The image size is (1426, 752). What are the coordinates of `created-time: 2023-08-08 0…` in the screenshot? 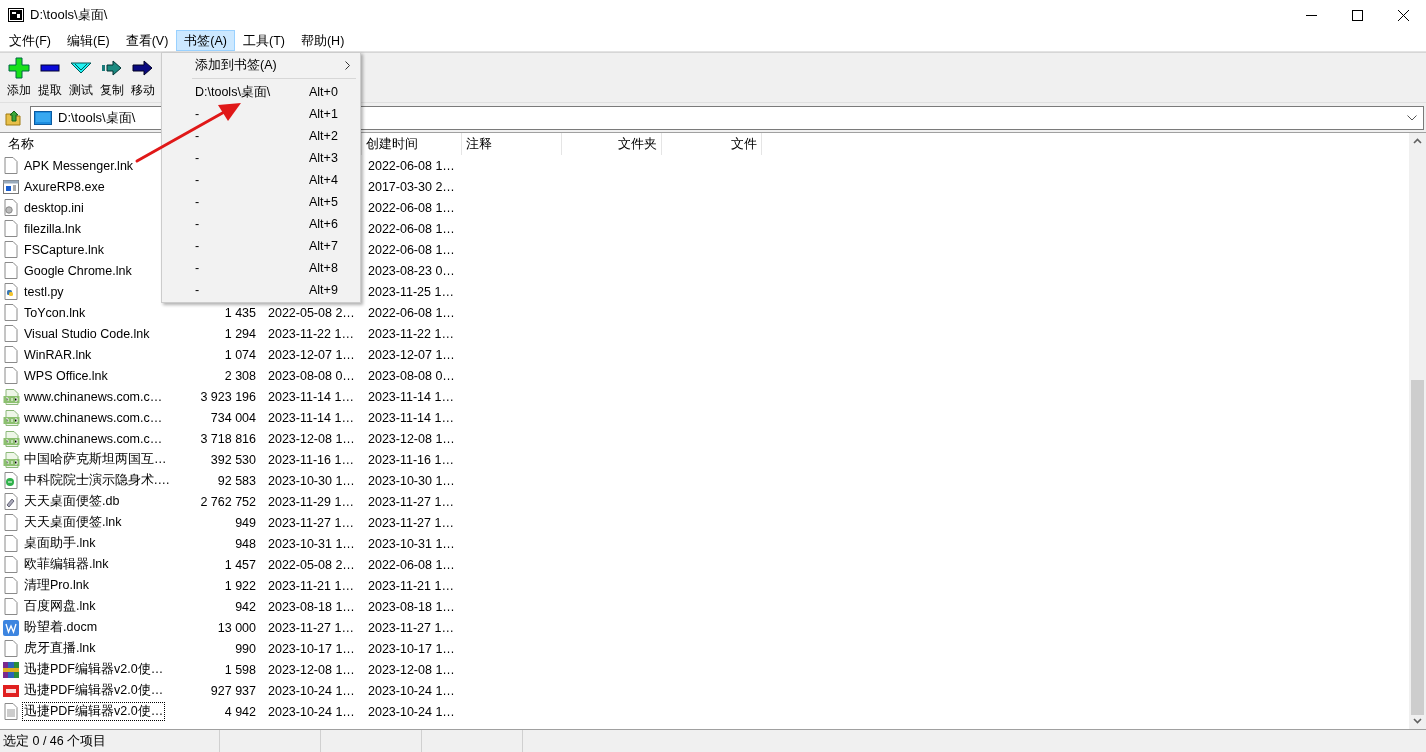 It's located at (411, 375).